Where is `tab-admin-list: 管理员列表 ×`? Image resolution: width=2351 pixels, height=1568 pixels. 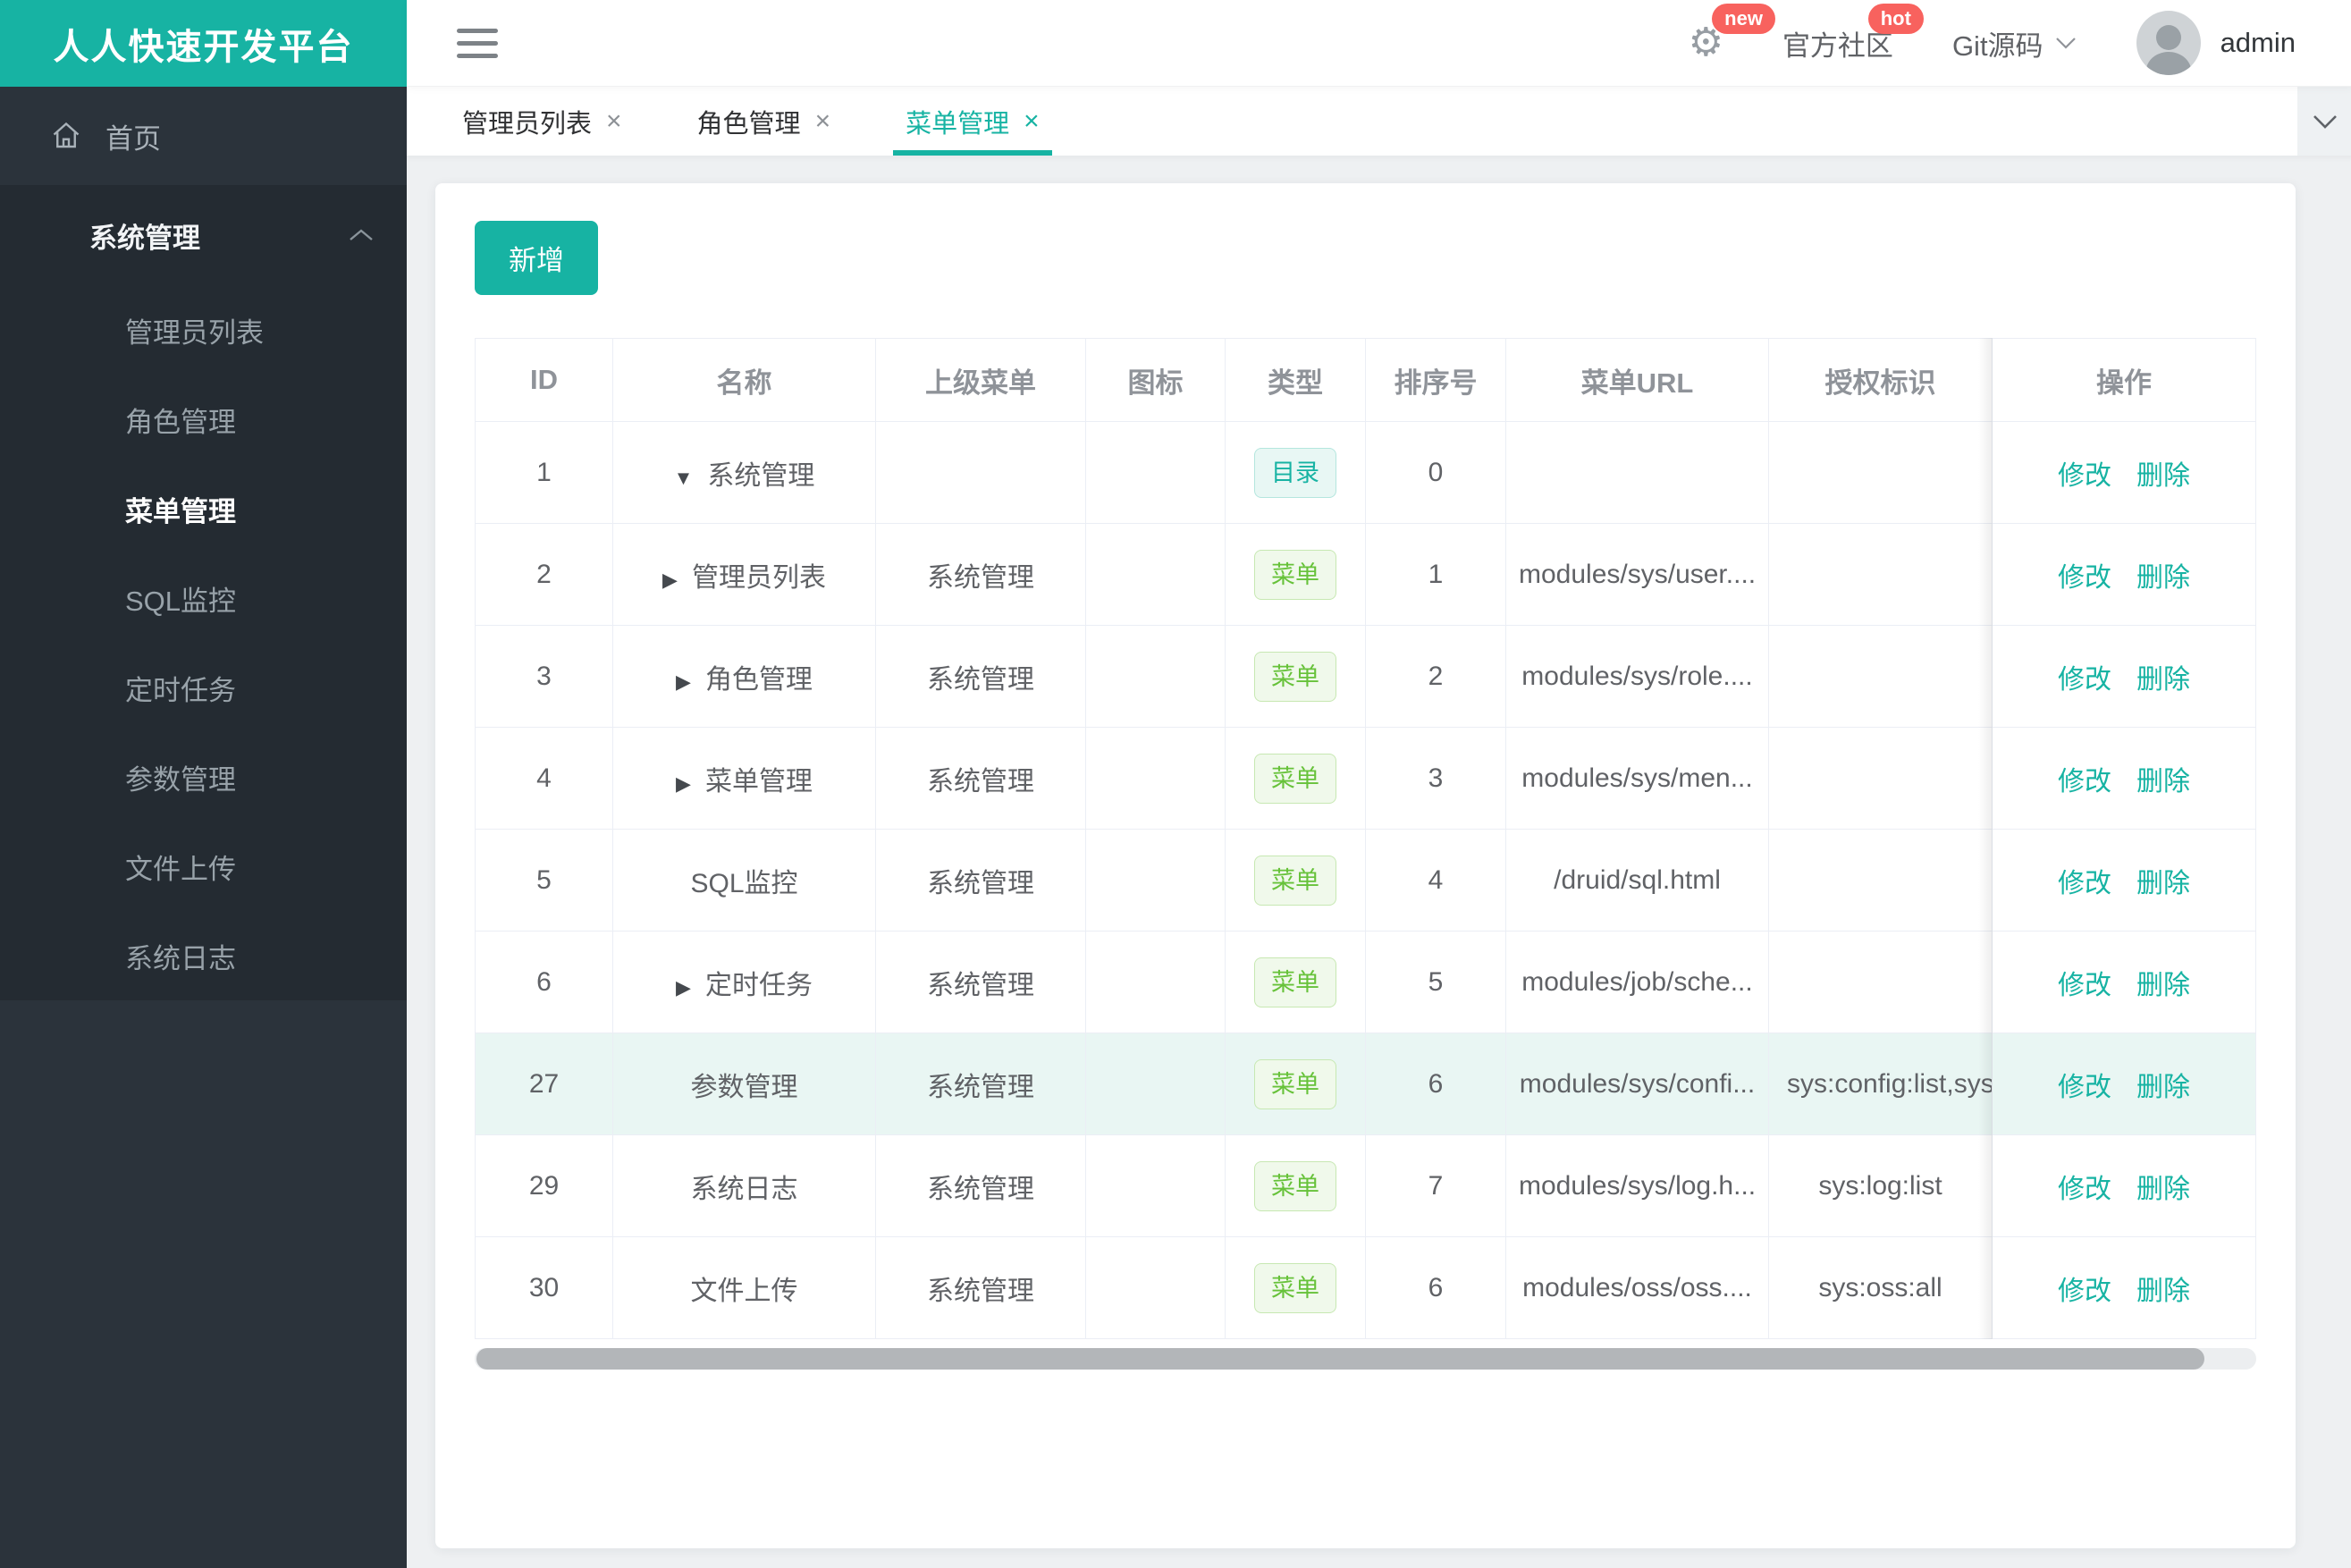 tab-admin-list: 管理员列表 × is located at coordinates (542, 121).